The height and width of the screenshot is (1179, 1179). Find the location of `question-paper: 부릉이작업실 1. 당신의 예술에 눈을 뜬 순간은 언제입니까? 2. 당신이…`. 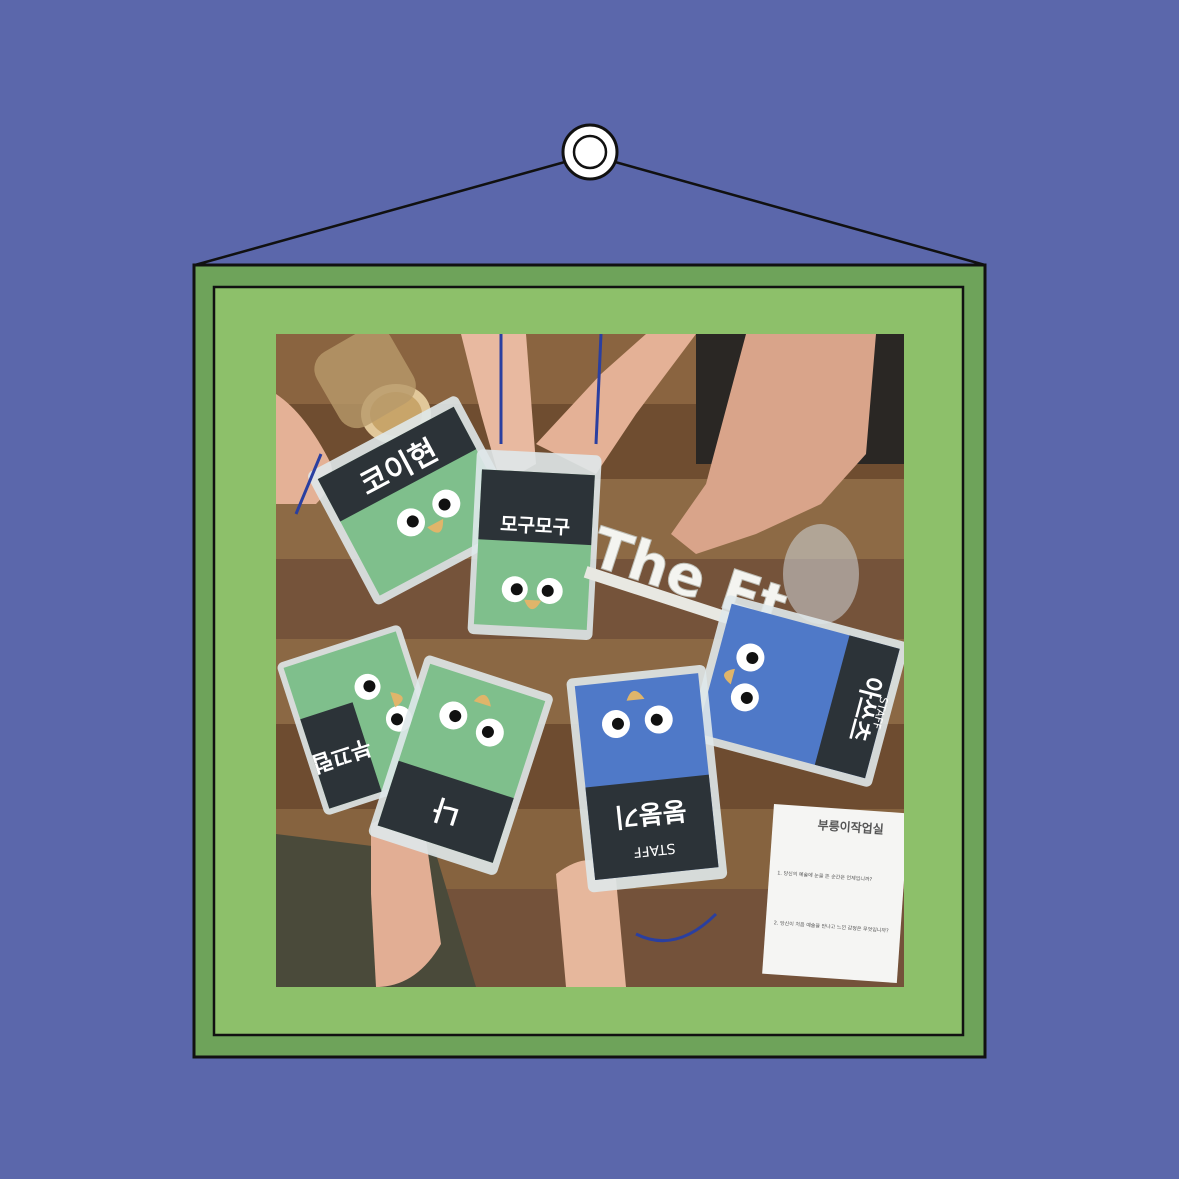

question-paper: 부릉이작업실 1. 당신의 예술에 눈을 뜬 순간은 언제입니까? 2. 당신이… is located at coordinates (833, 894).